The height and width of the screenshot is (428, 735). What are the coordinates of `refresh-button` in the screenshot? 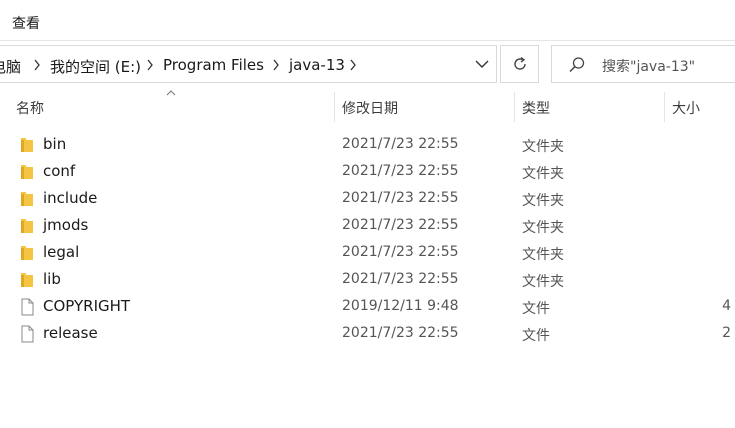 It's located at (519, 64).